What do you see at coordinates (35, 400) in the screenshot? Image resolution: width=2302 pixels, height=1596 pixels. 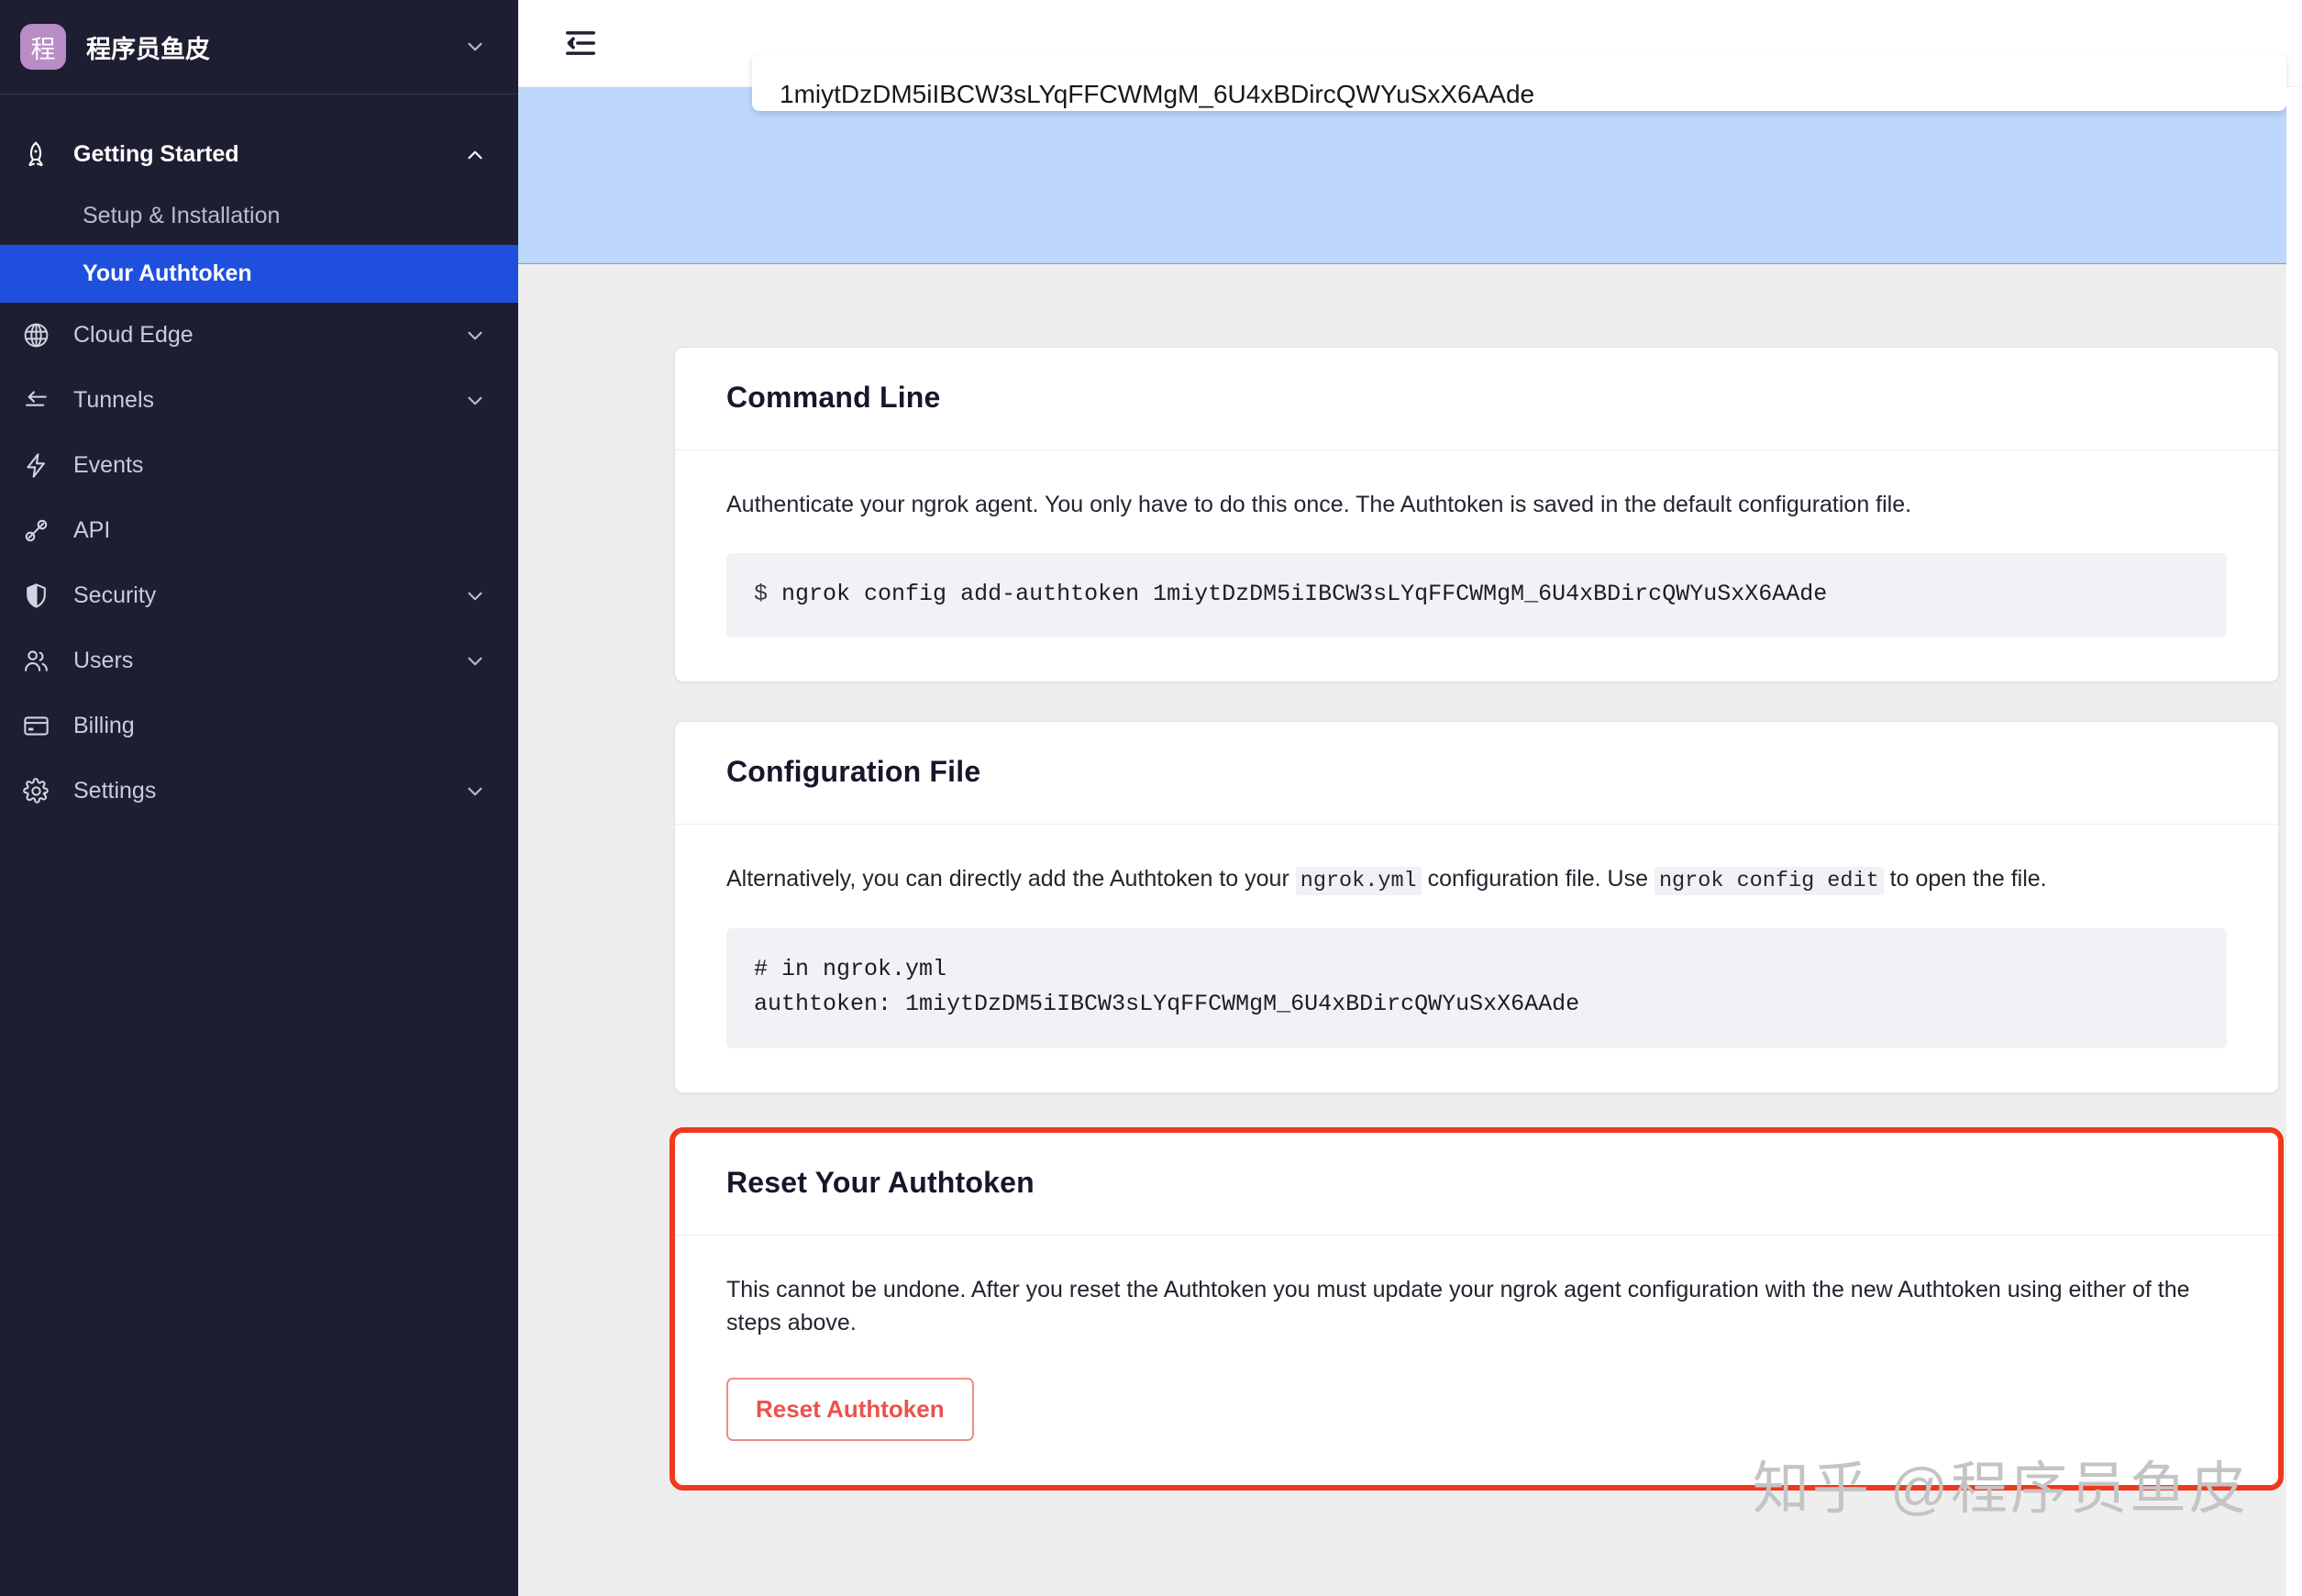 I see `tunnels-arrows-icon` at bounding box center [35, 400].